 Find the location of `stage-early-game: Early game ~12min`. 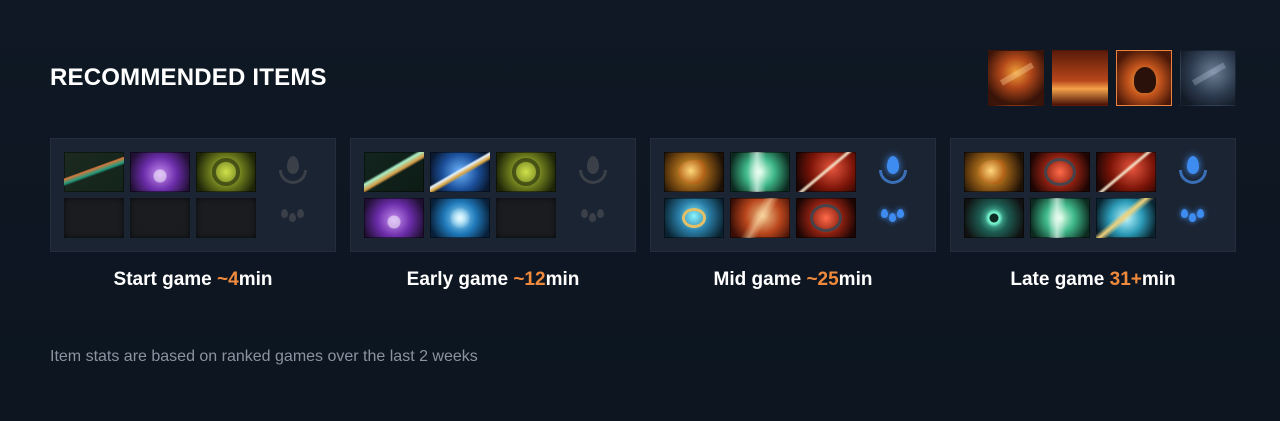

stage-early-game: Early game ~12min is located at coordinates (493, 214).